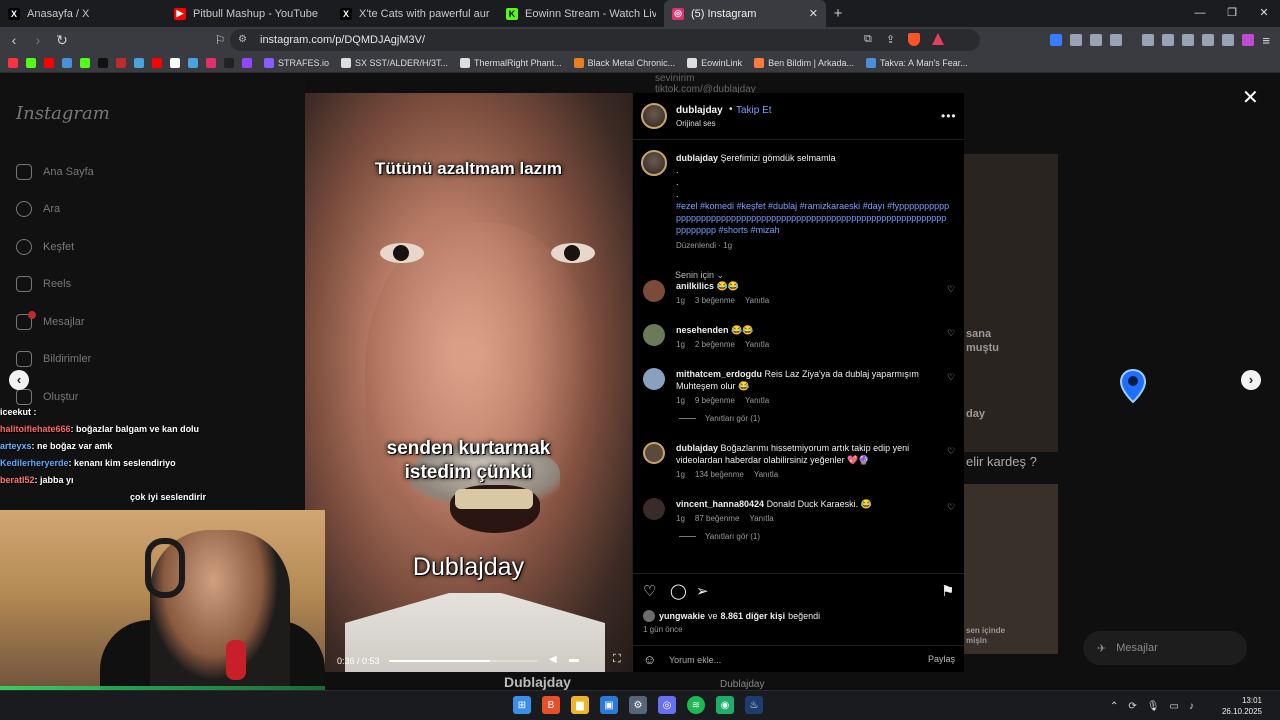  I want to click on browser-tab: X Anasayfa / X, so click(83, 13).